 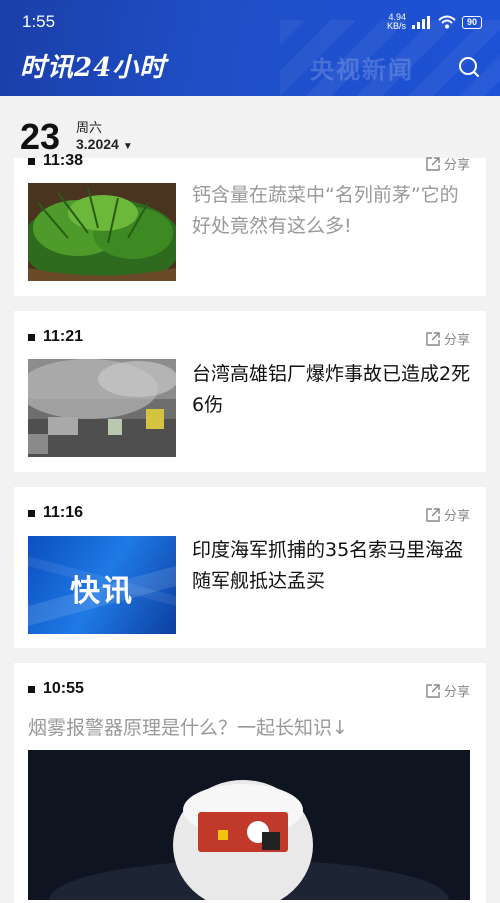 What do you see at coordinates (447, 22) in the screenshot?
I see `wifi-icon` at bounding box center [447, 22].